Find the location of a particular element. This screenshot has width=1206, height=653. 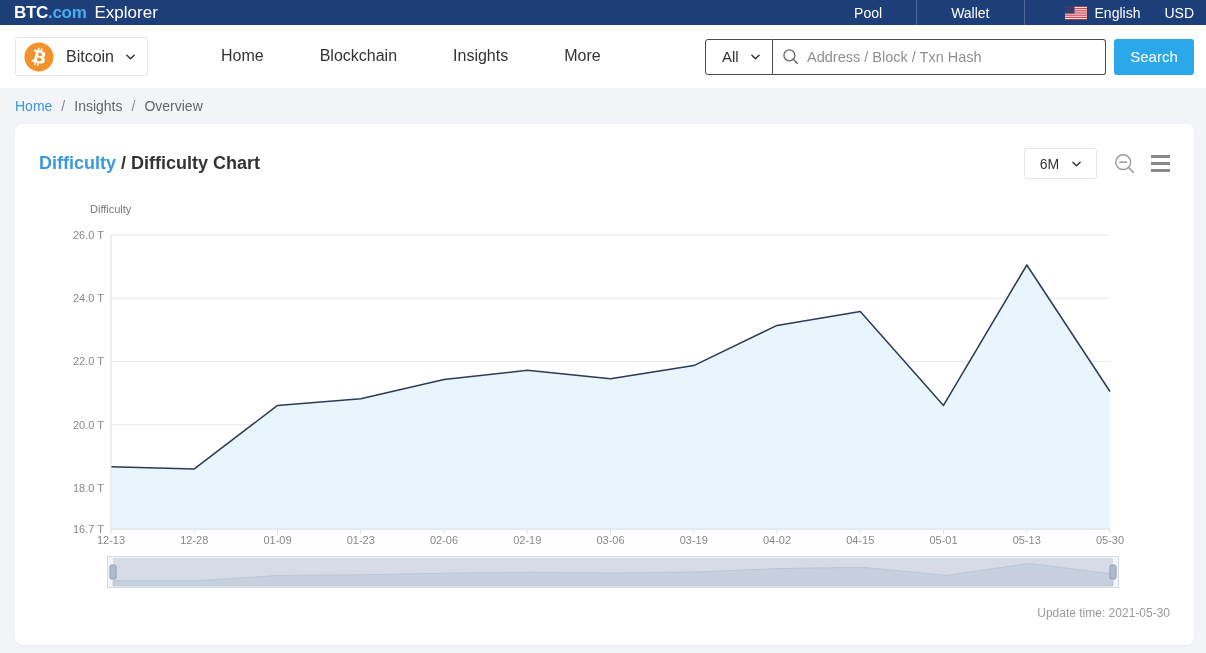

y-axis-title: Difficulty is located at coordinates (111, 209).